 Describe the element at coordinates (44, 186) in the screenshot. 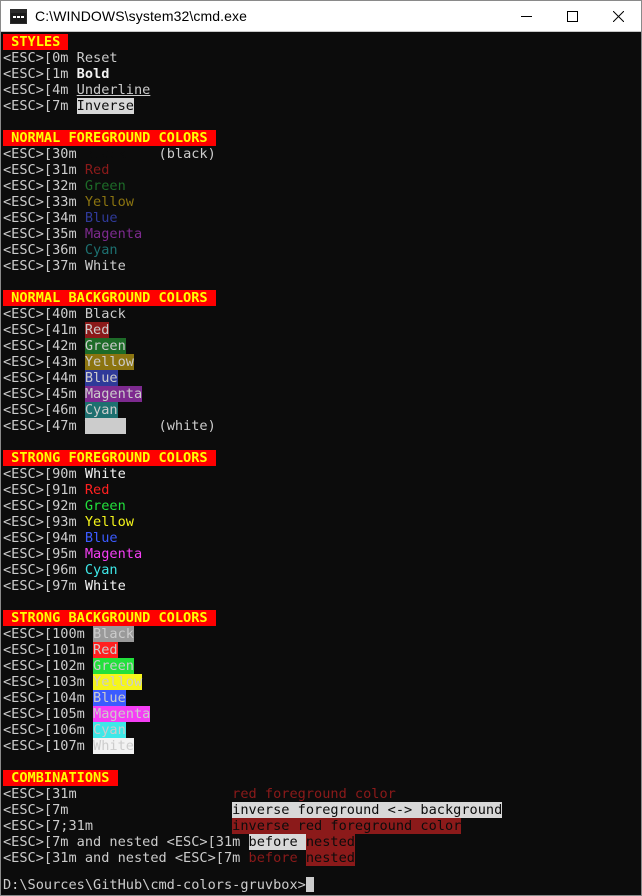

I see `escape-code: <ESC>[32m` at that location.